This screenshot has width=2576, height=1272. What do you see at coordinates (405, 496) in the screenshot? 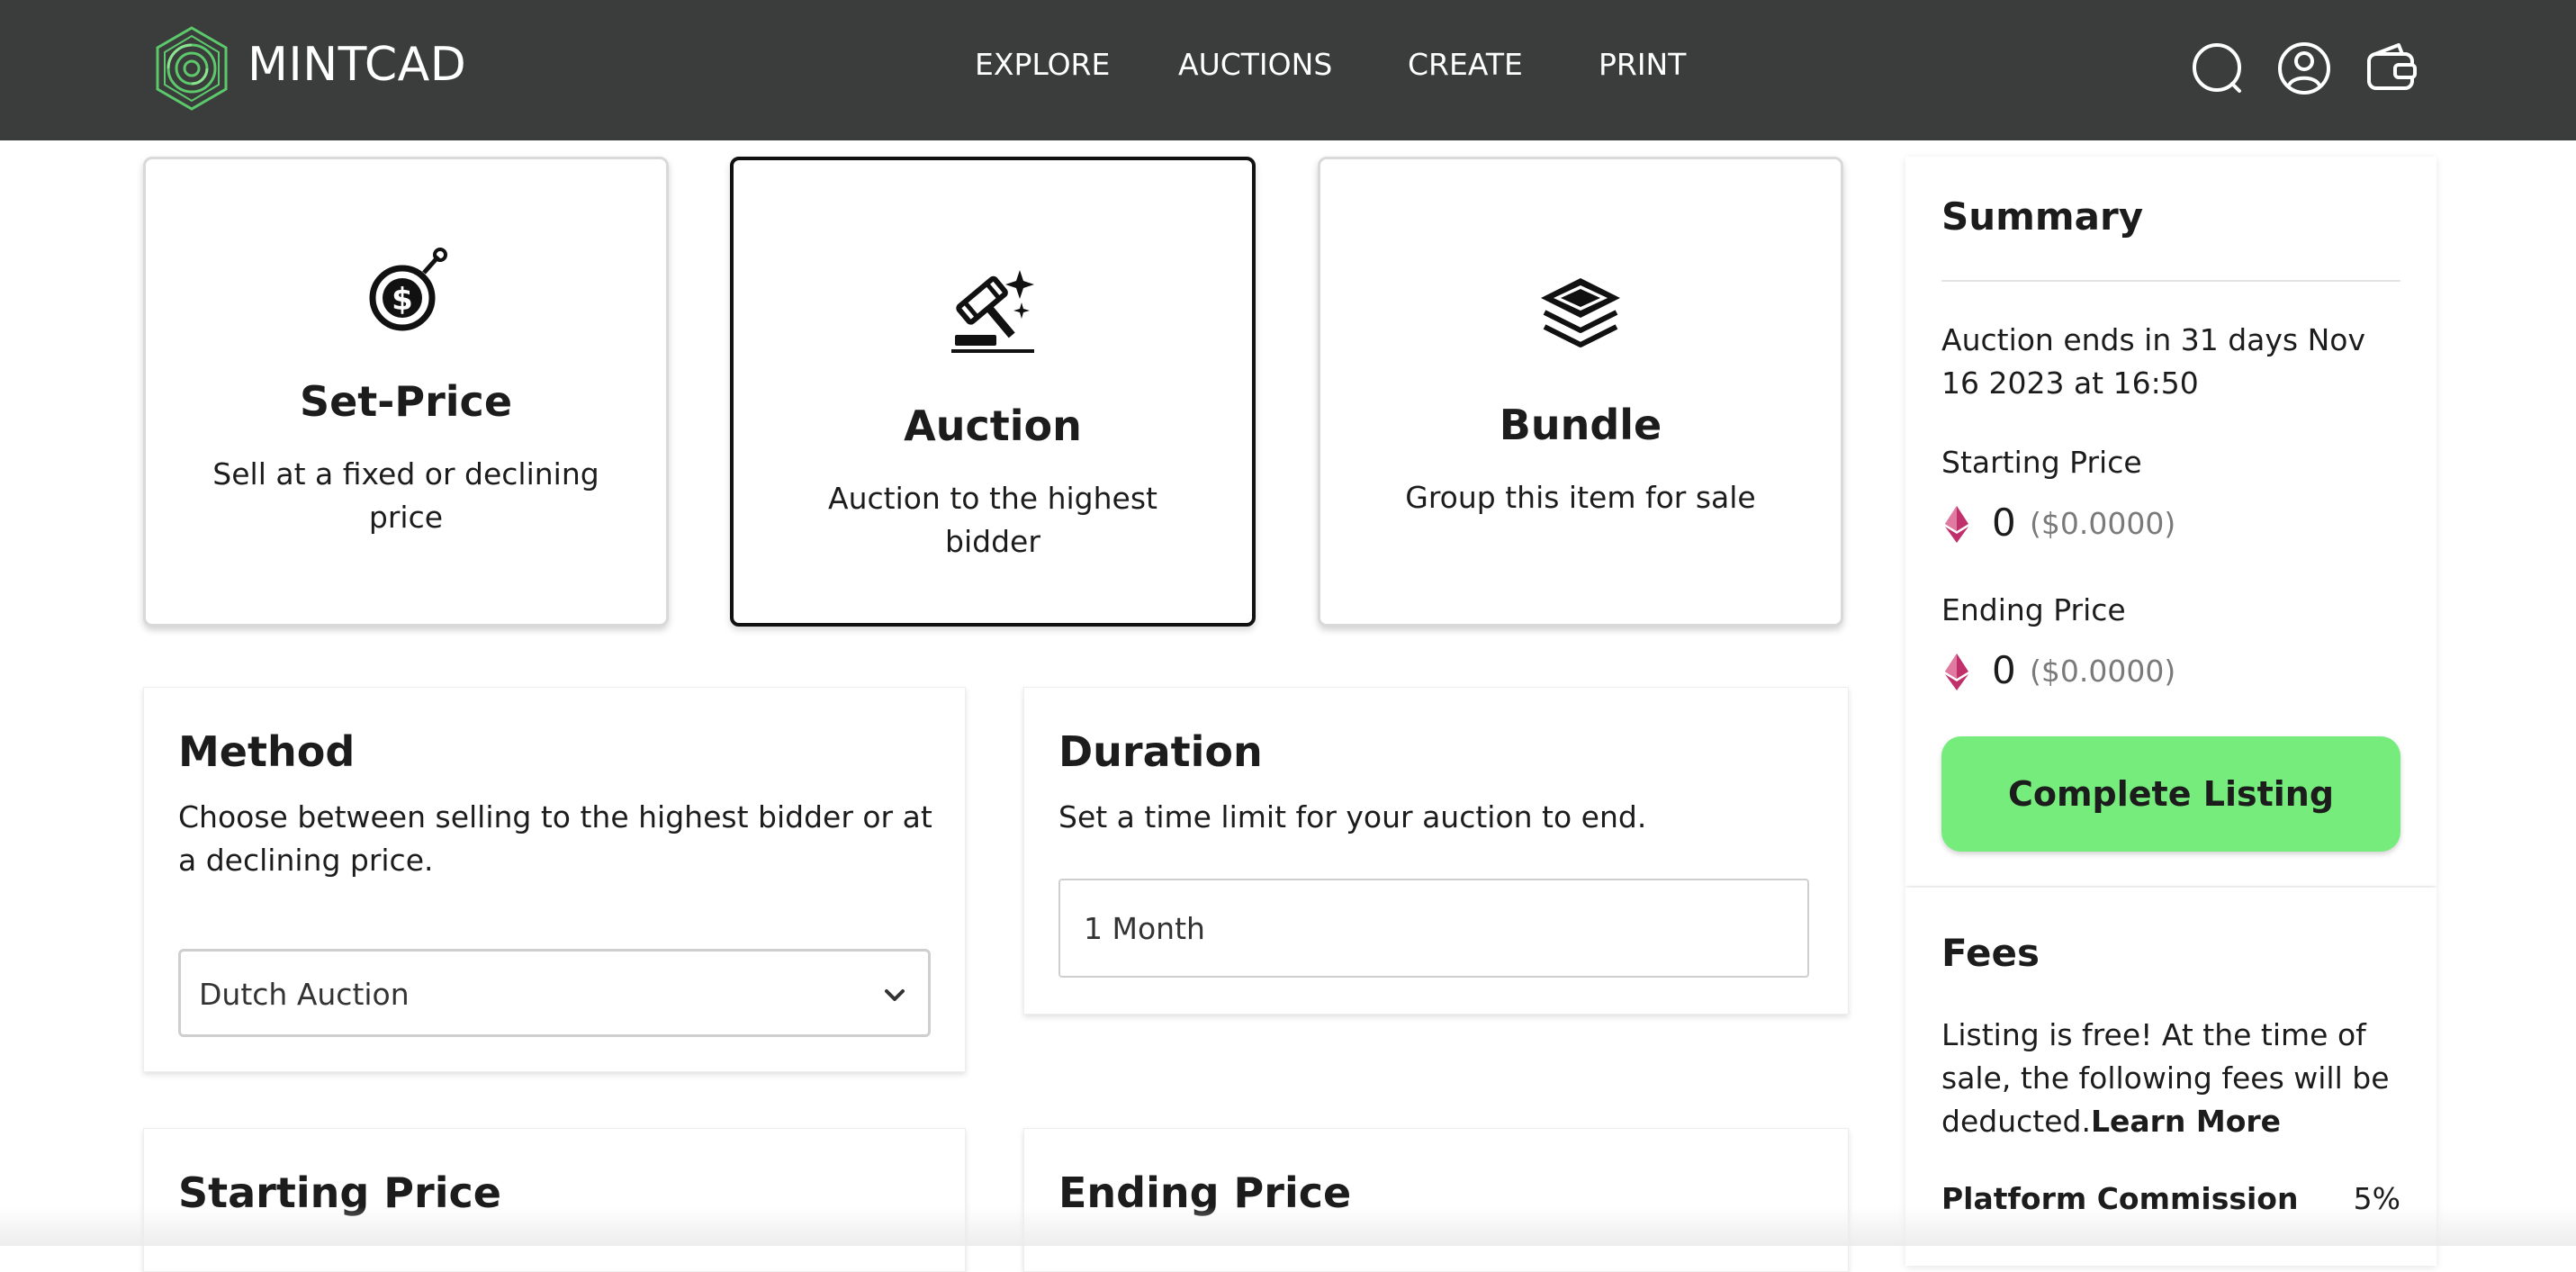
I see `set-price-desc: Sell at a fixed or declining price` at bounding box center [405, 496].